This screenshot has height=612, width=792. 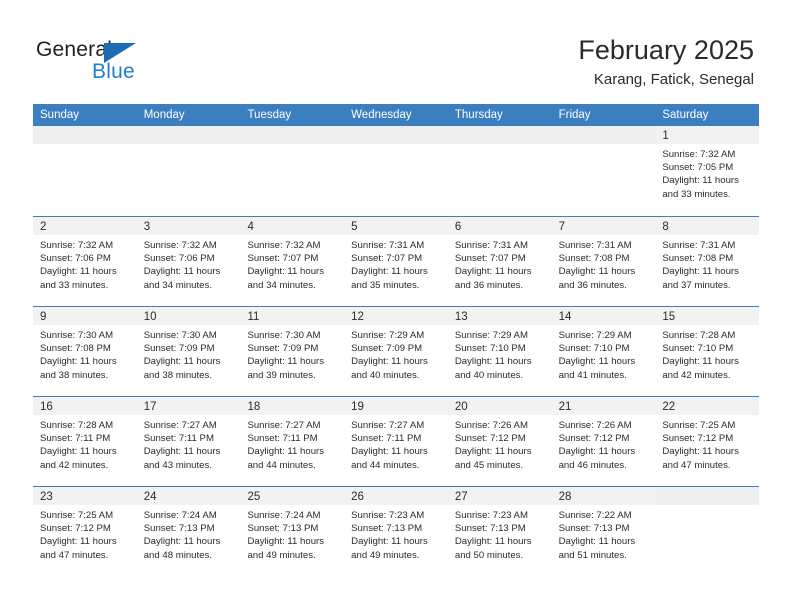 What do you see at coordinates (490, 349) in the screenshot?
I see `sunset-text: Sunset: 7:10 PM` at bounding box center [490, 349].